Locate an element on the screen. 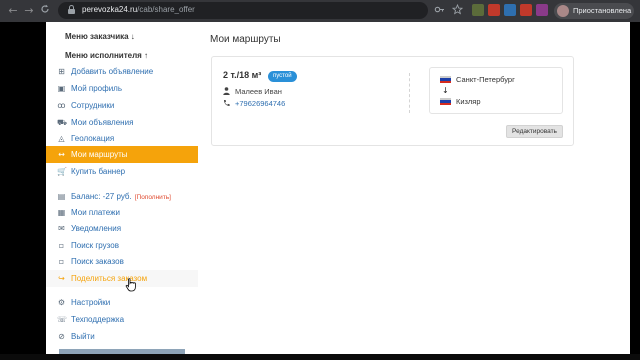 The image size is (640, 360). profile-button: Приостановлена is located at coordinates (594, 11).